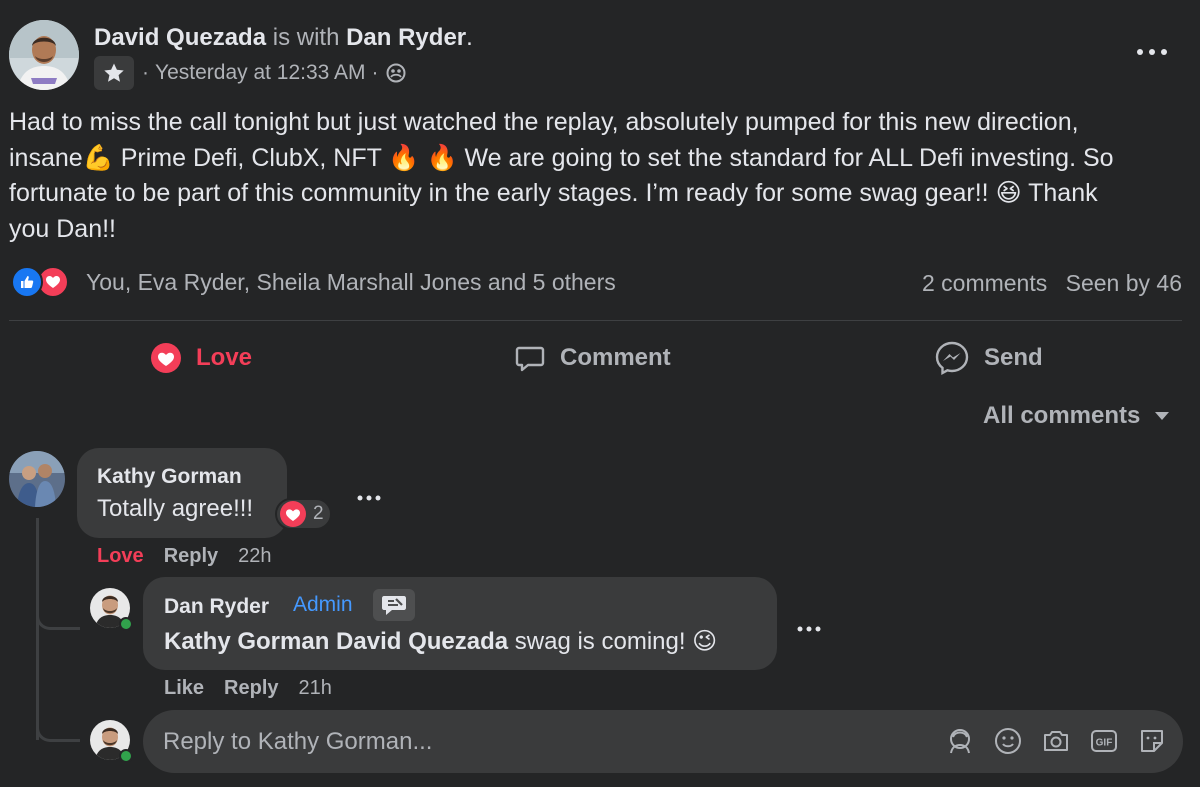  What do you see at coordinates (254, 556) in the screenshot?
I see `comment-time: 22h` at bounding box center [254, 556].